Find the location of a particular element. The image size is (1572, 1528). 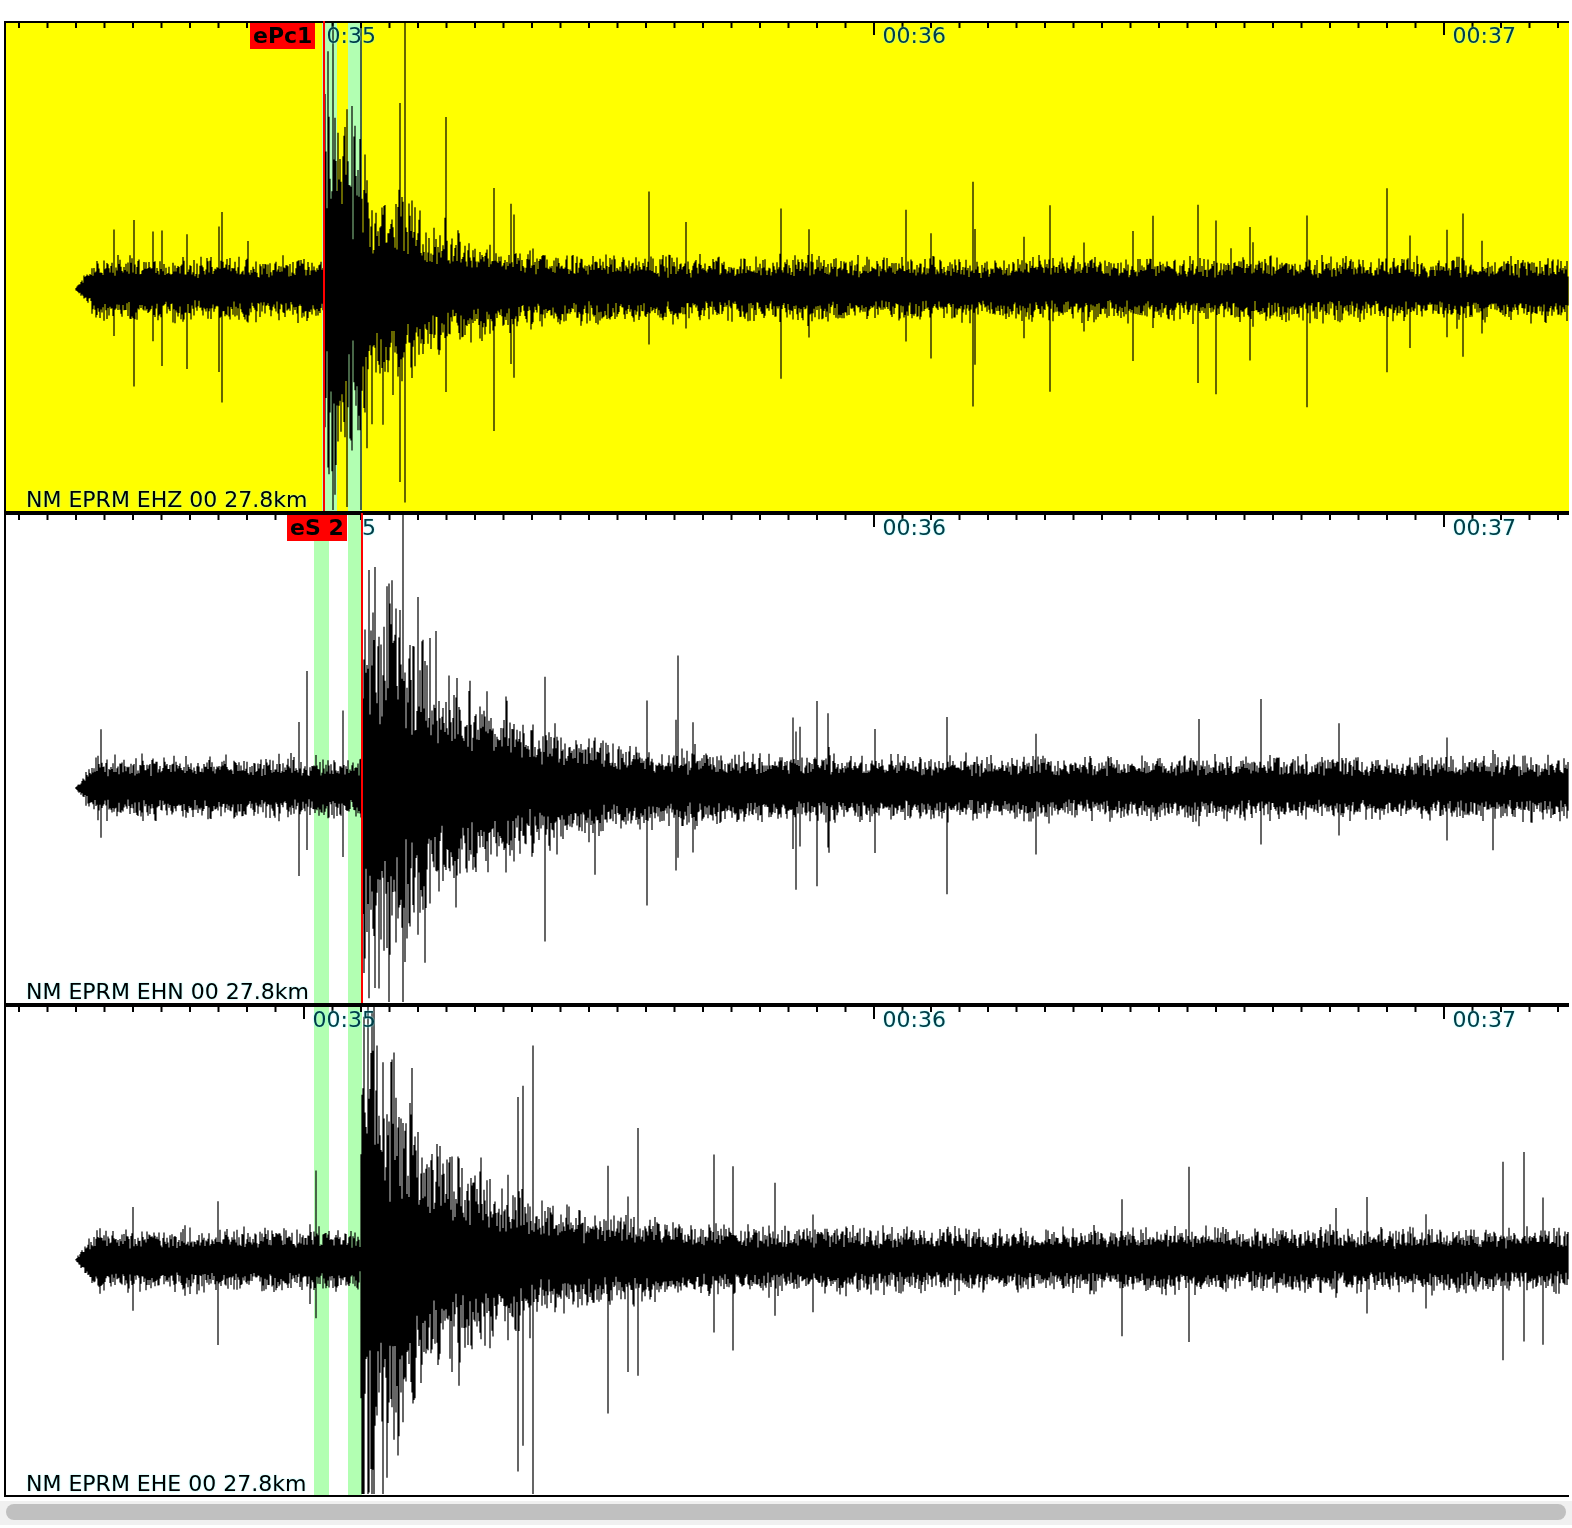

pick-label: ePc1 is located at coordinates (283, 36).